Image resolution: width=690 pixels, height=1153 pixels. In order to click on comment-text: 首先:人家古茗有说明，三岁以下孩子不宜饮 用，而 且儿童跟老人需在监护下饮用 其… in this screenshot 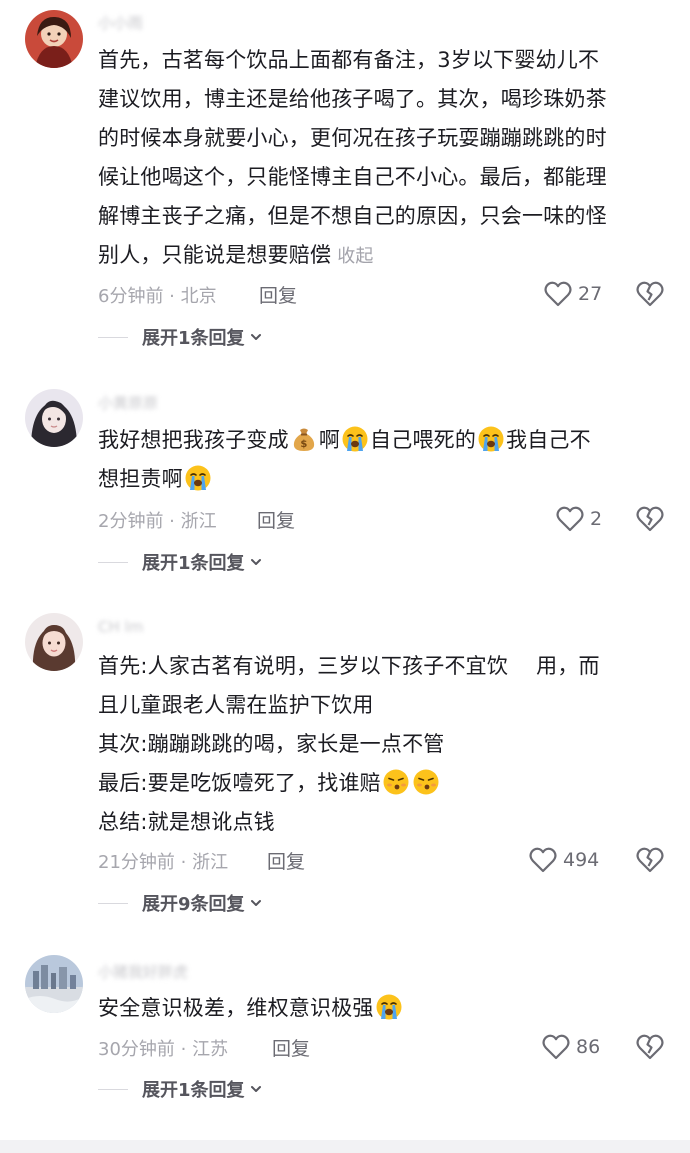, I will do `click(383, 744)`.